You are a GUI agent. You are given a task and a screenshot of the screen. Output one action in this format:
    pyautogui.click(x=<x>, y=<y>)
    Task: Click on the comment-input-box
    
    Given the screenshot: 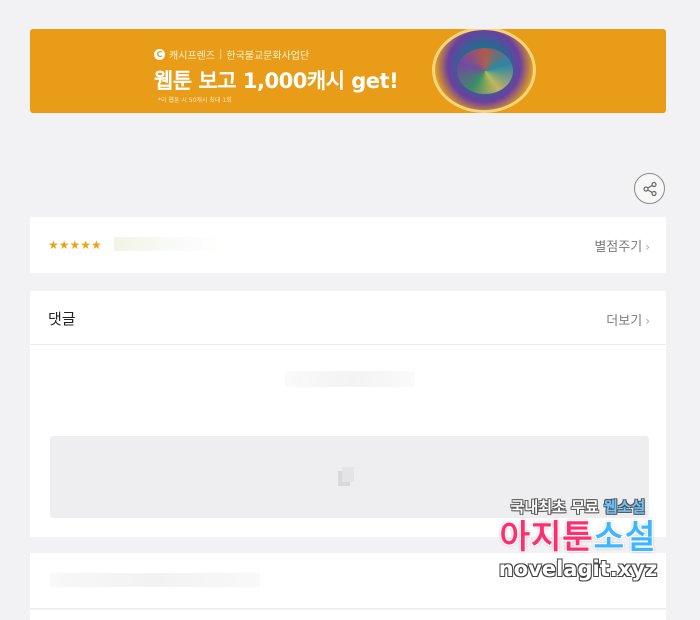 What is the action you would take?
    pyautogui.click(x=349, y=477)
    